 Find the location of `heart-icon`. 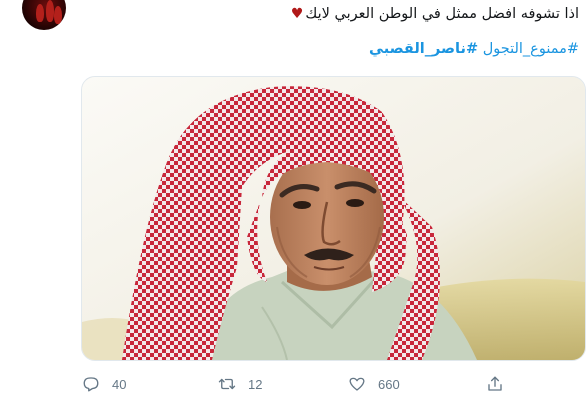

heart-icon is located at coordinates (357, 384).